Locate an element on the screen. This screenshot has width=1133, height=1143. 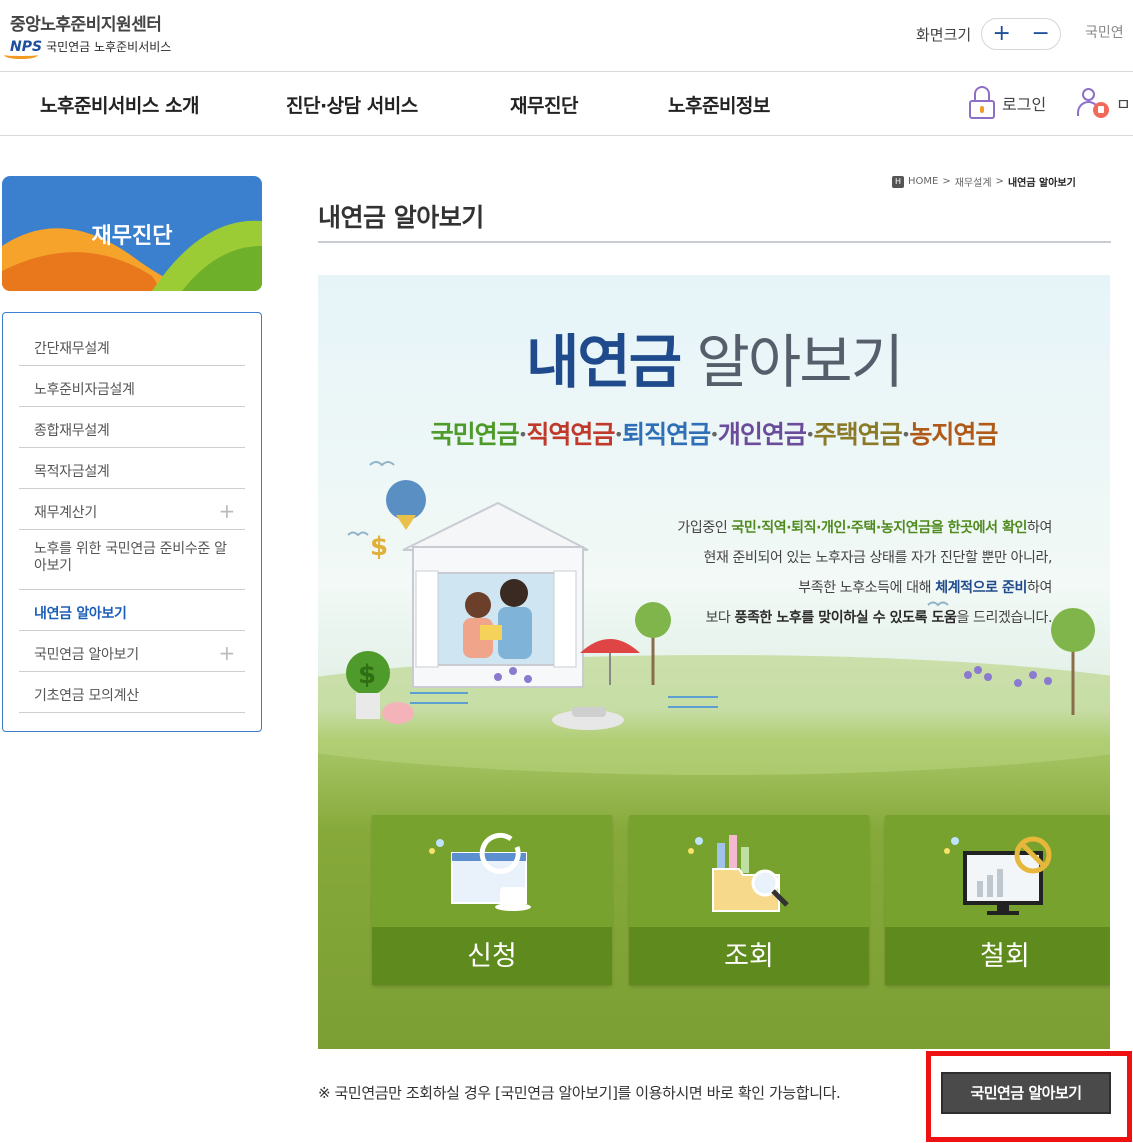
login-link: 로그인 is located at coordinates (1007, 103).